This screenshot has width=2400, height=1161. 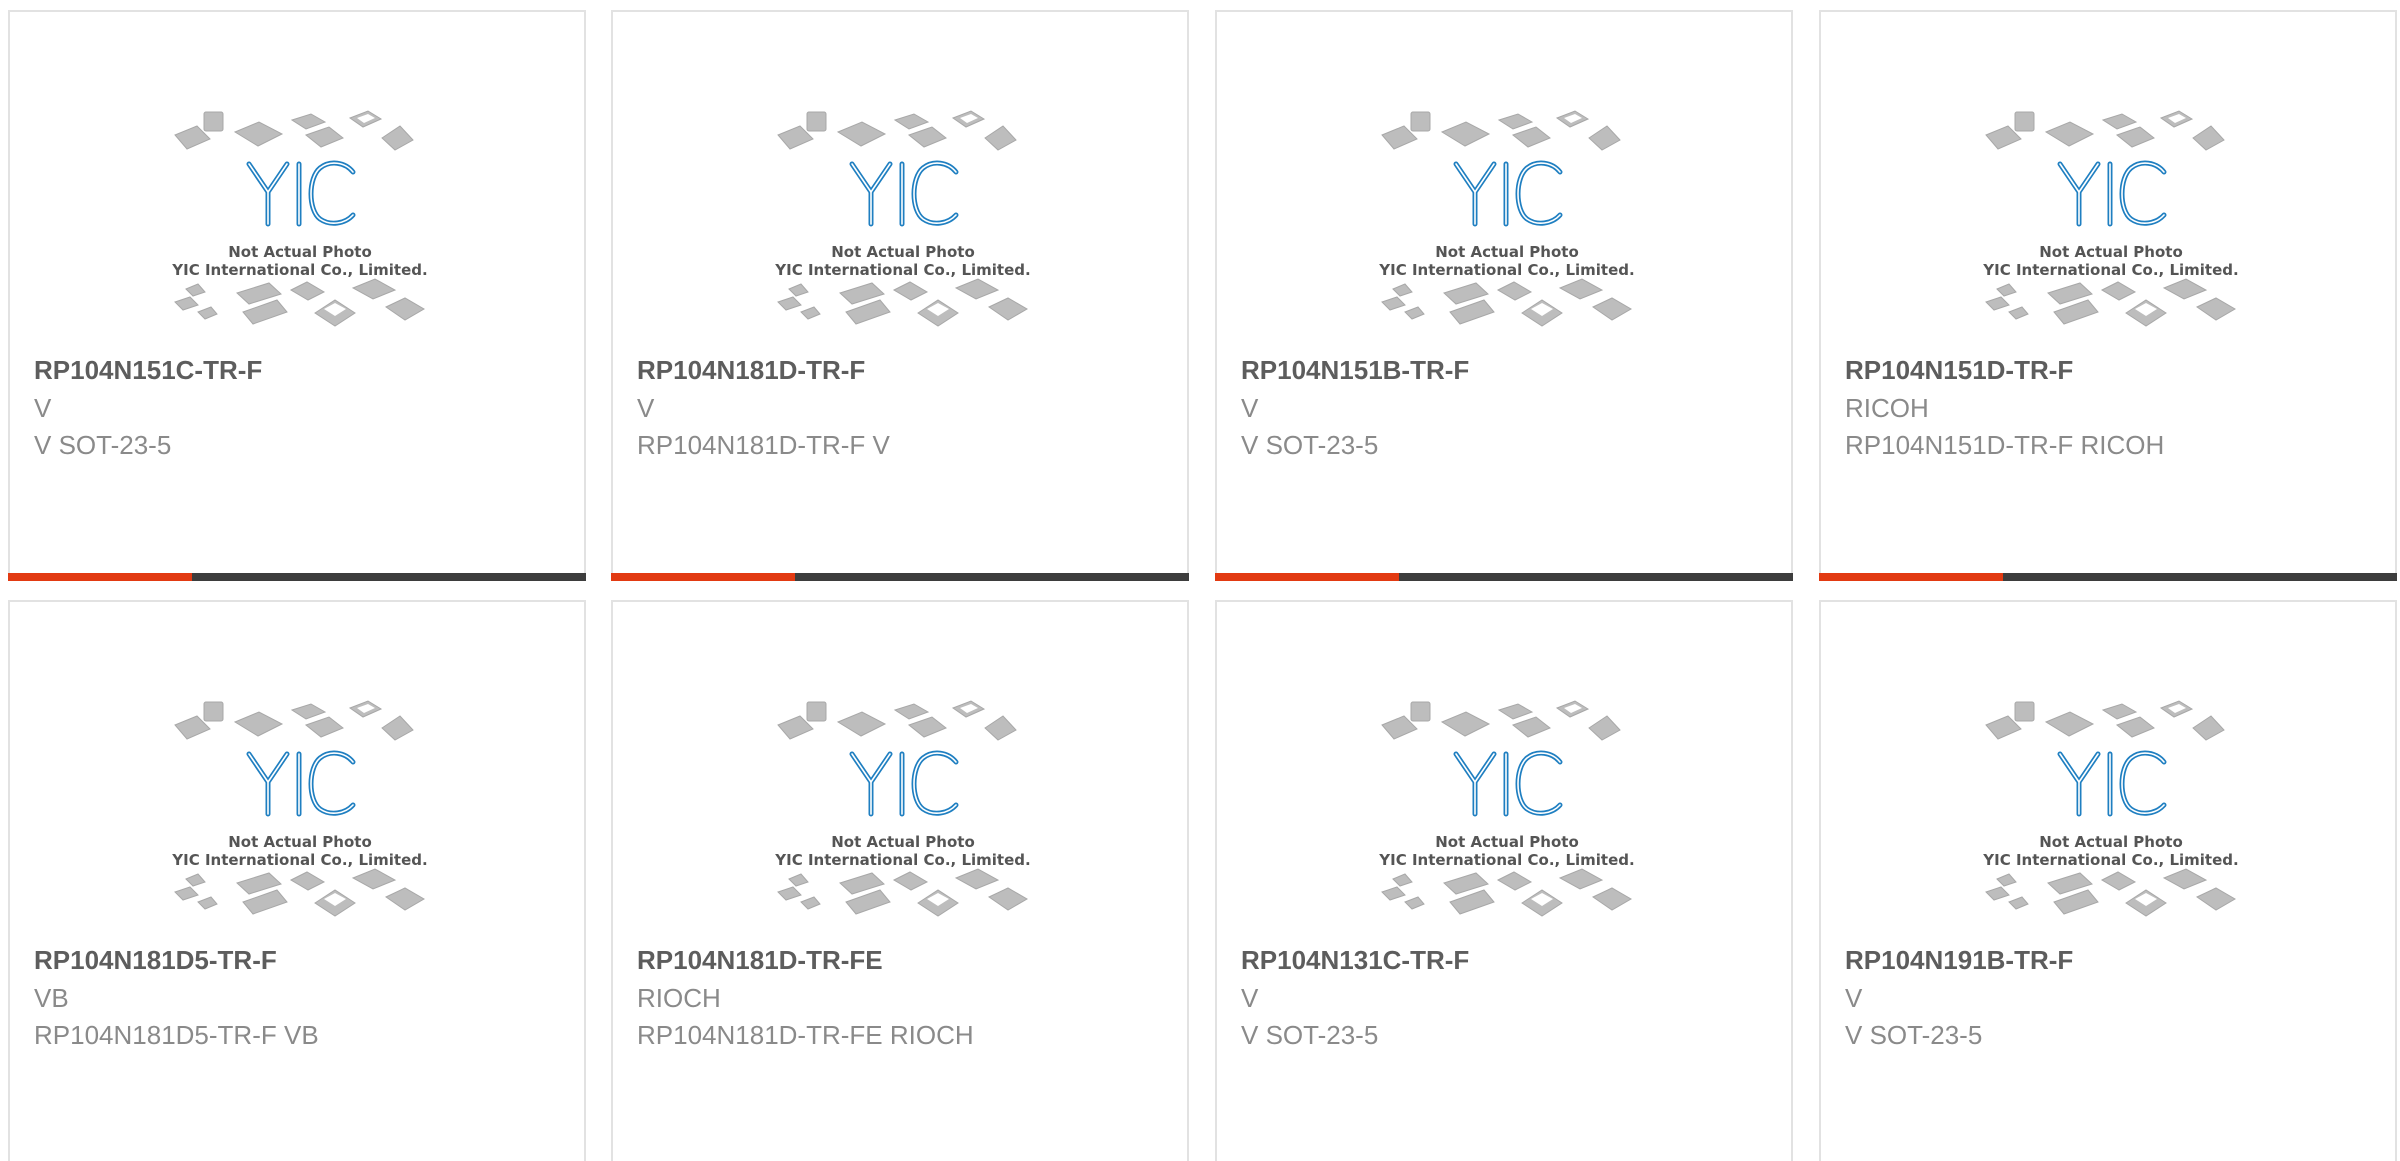 I want to click on product-brand: RIOCH, so click(x=679, y=998).